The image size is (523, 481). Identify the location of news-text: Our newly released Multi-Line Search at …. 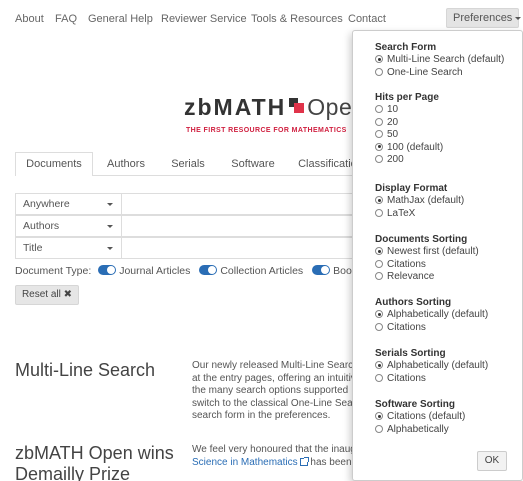
(272, 391).